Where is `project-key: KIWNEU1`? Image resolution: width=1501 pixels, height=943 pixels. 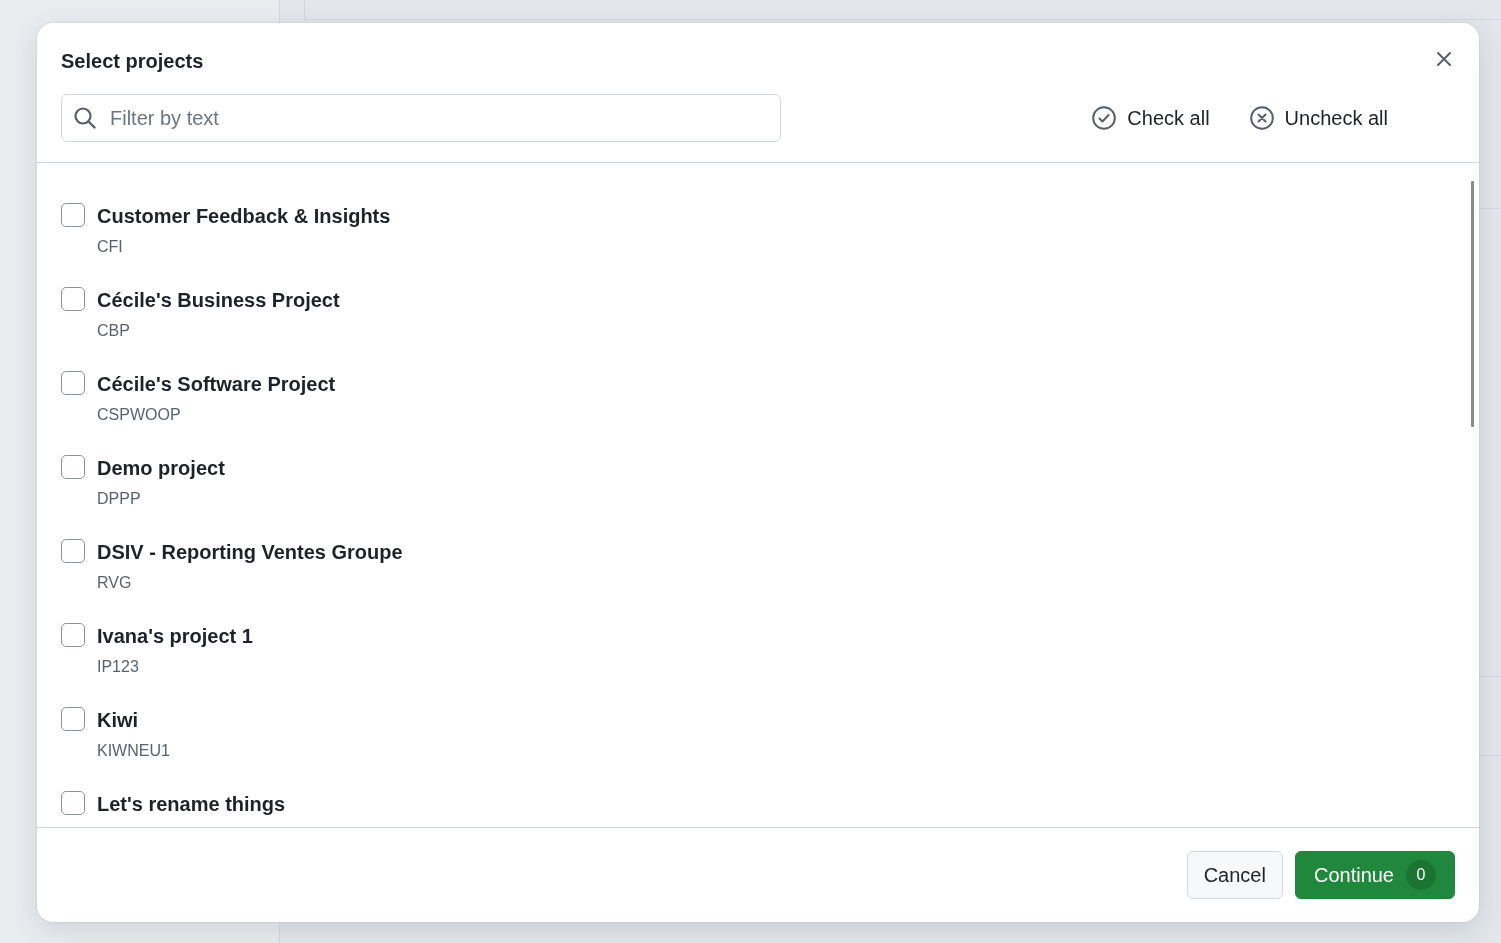 project-key: KIWNEU1 is located at coordinates (133, 751).